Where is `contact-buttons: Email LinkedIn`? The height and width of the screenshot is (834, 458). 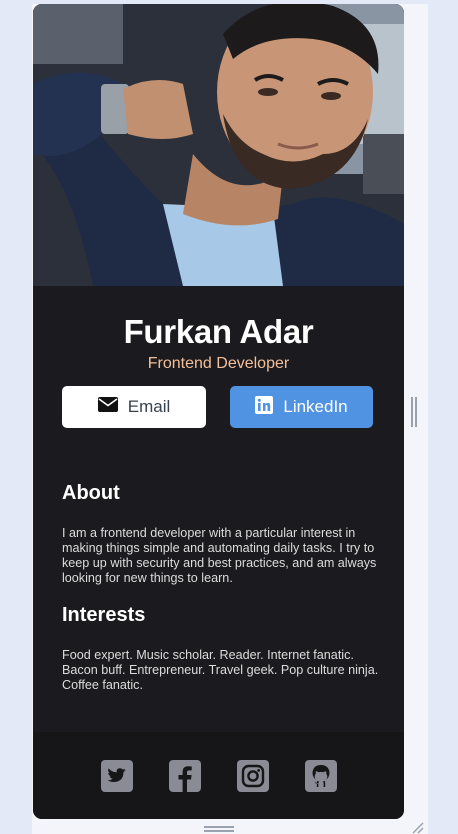 contact-buttons: Email LinkedIn is located at coordinates (218, 407).